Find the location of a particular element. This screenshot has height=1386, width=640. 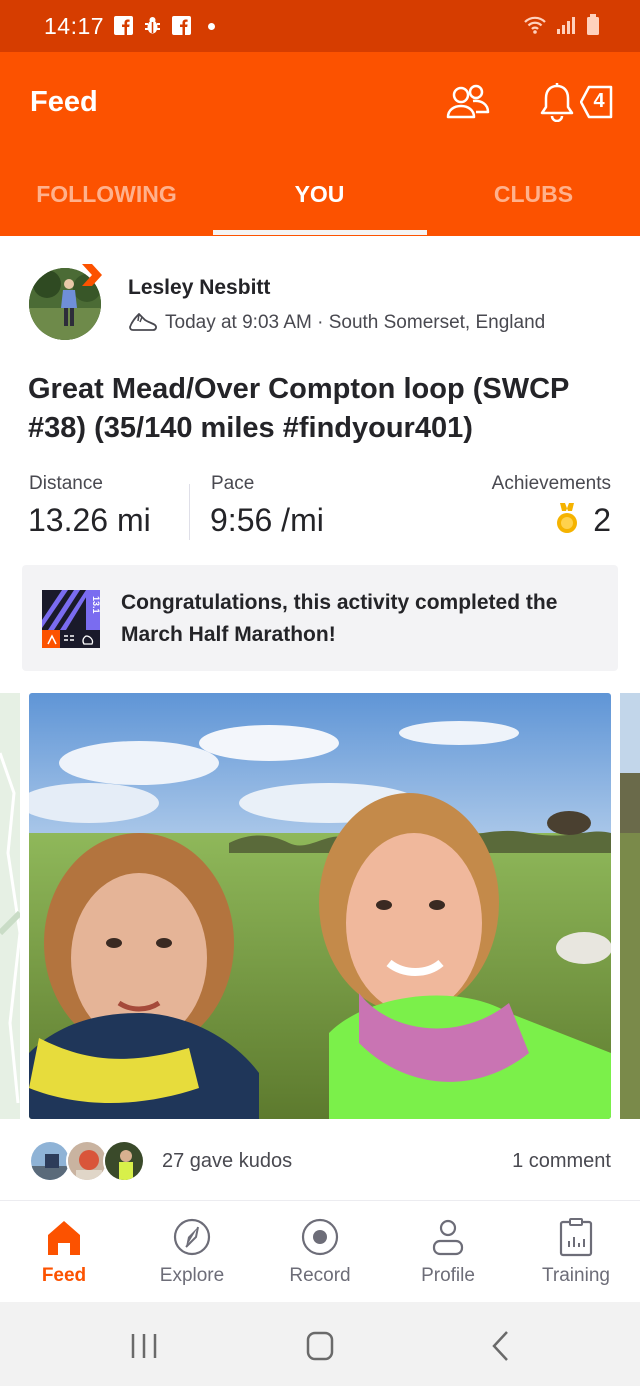

cell-signal-icon is located at coordinates (566, 25).